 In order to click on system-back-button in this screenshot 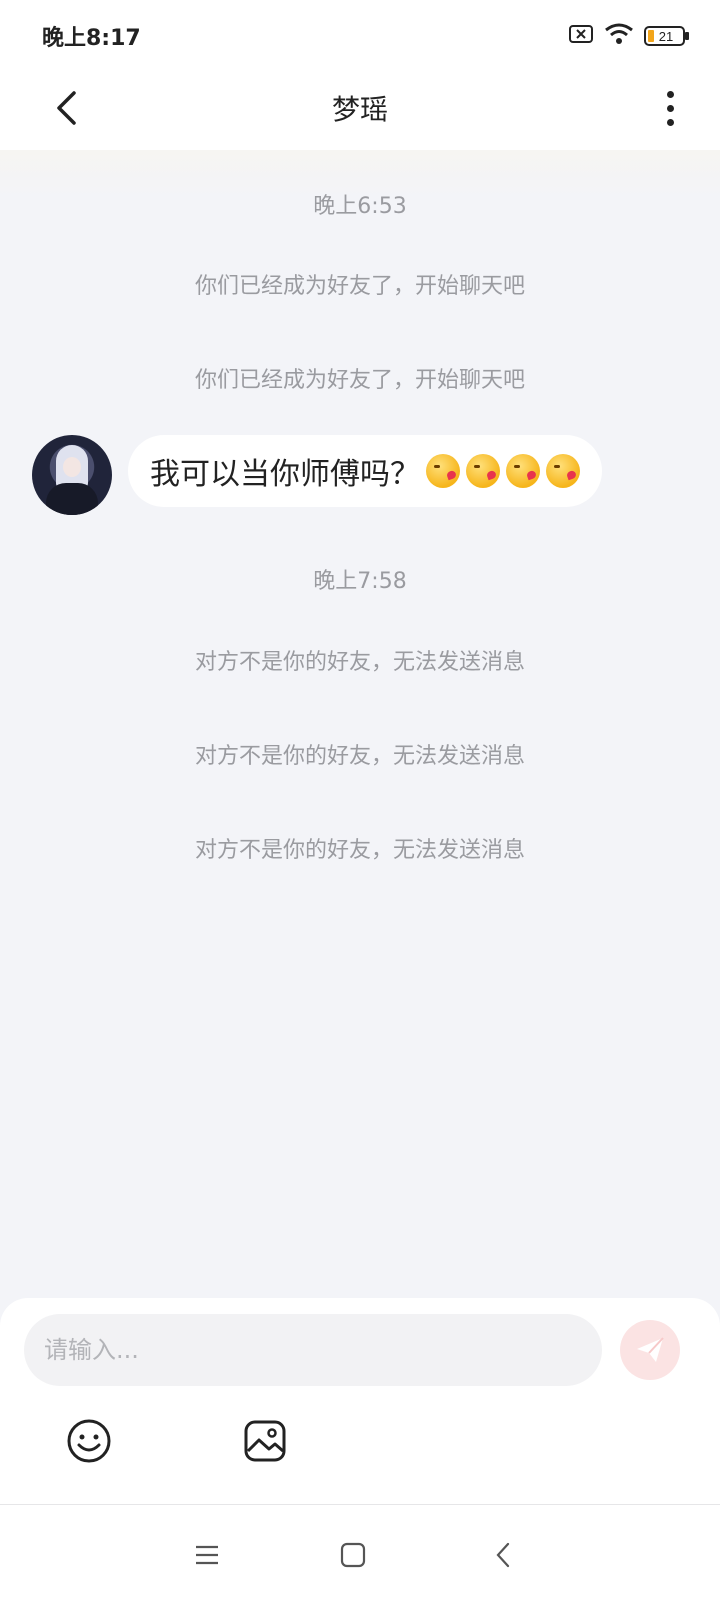, I will do `click(503, 1555)`.